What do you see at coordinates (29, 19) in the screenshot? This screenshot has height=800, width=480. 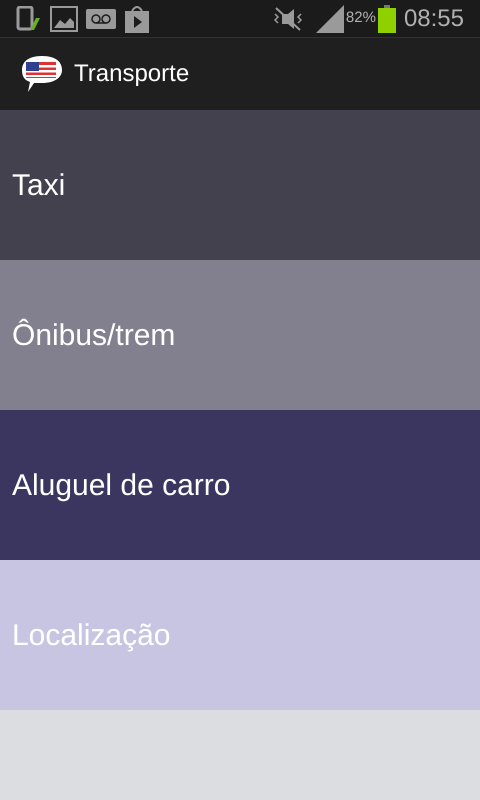 I see `phone-upload-icon` at bounding box center [29, 19].